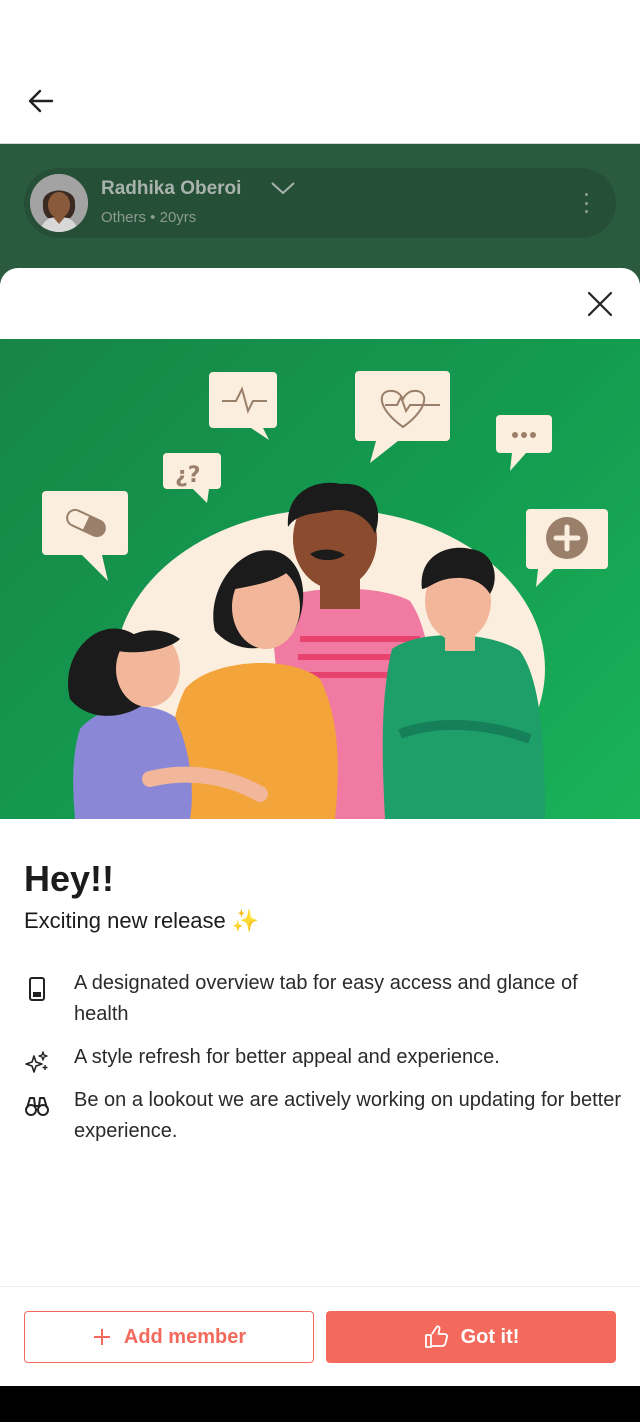 The image size is (640, 1422). What do you see at coordinates (125, 920) in the screenshot?
I see `release-subtitle-text: Exciting new release` at bounding box center [125, 920].